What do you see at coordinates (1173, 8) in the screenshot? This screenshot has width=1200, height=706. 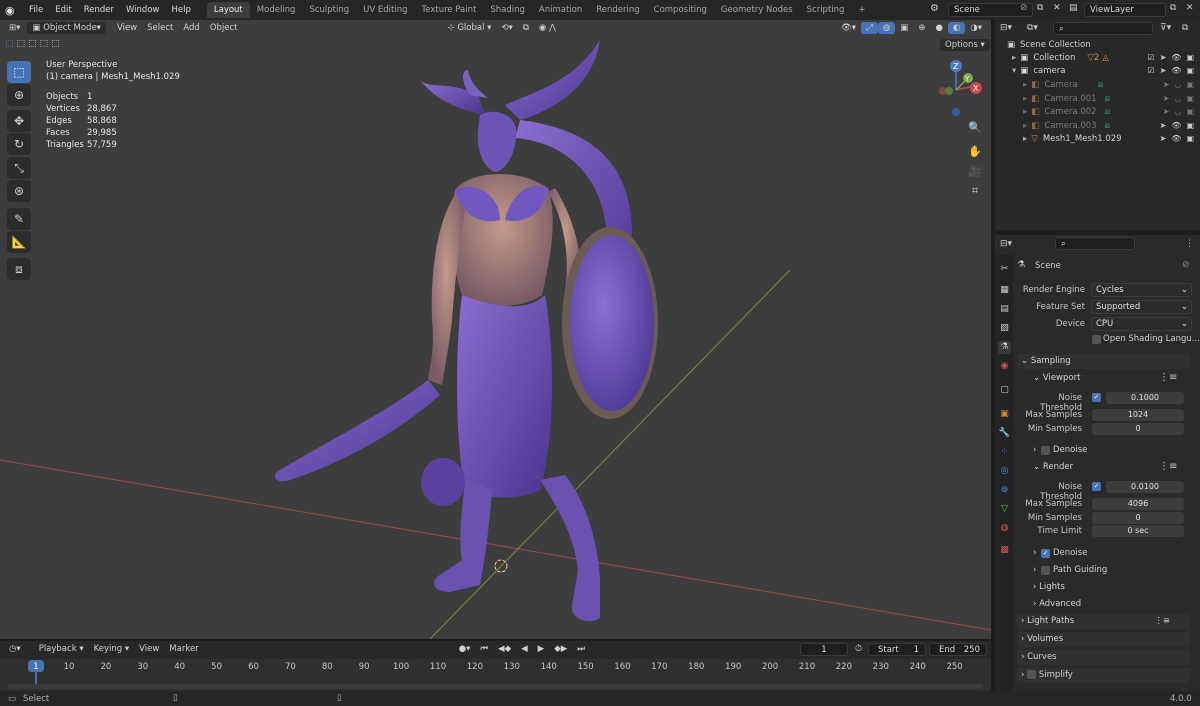 I see `new-viewlayer-icon: ⧉` at bounding box center [1173, 8].